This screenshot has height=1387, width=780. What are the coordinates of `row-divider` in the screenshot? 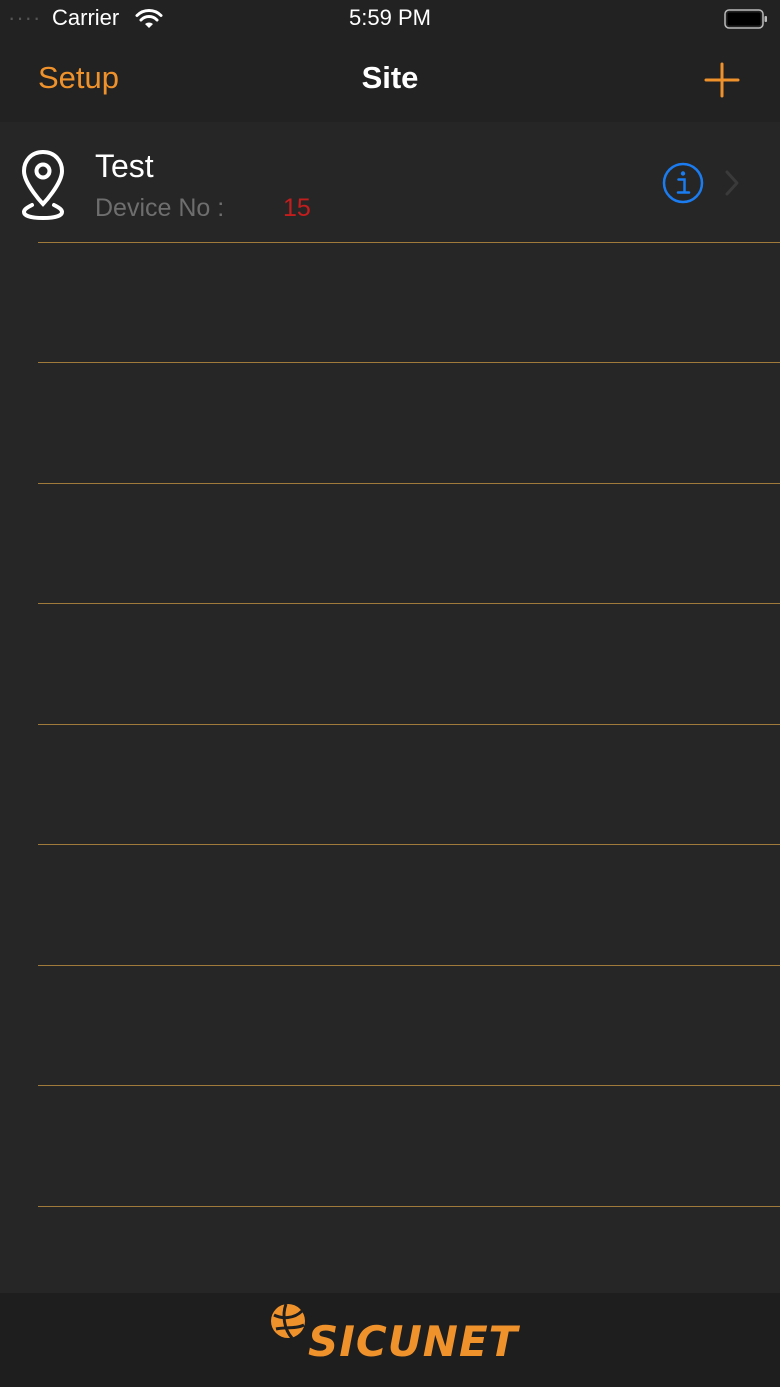 It's located at (409, 1206).